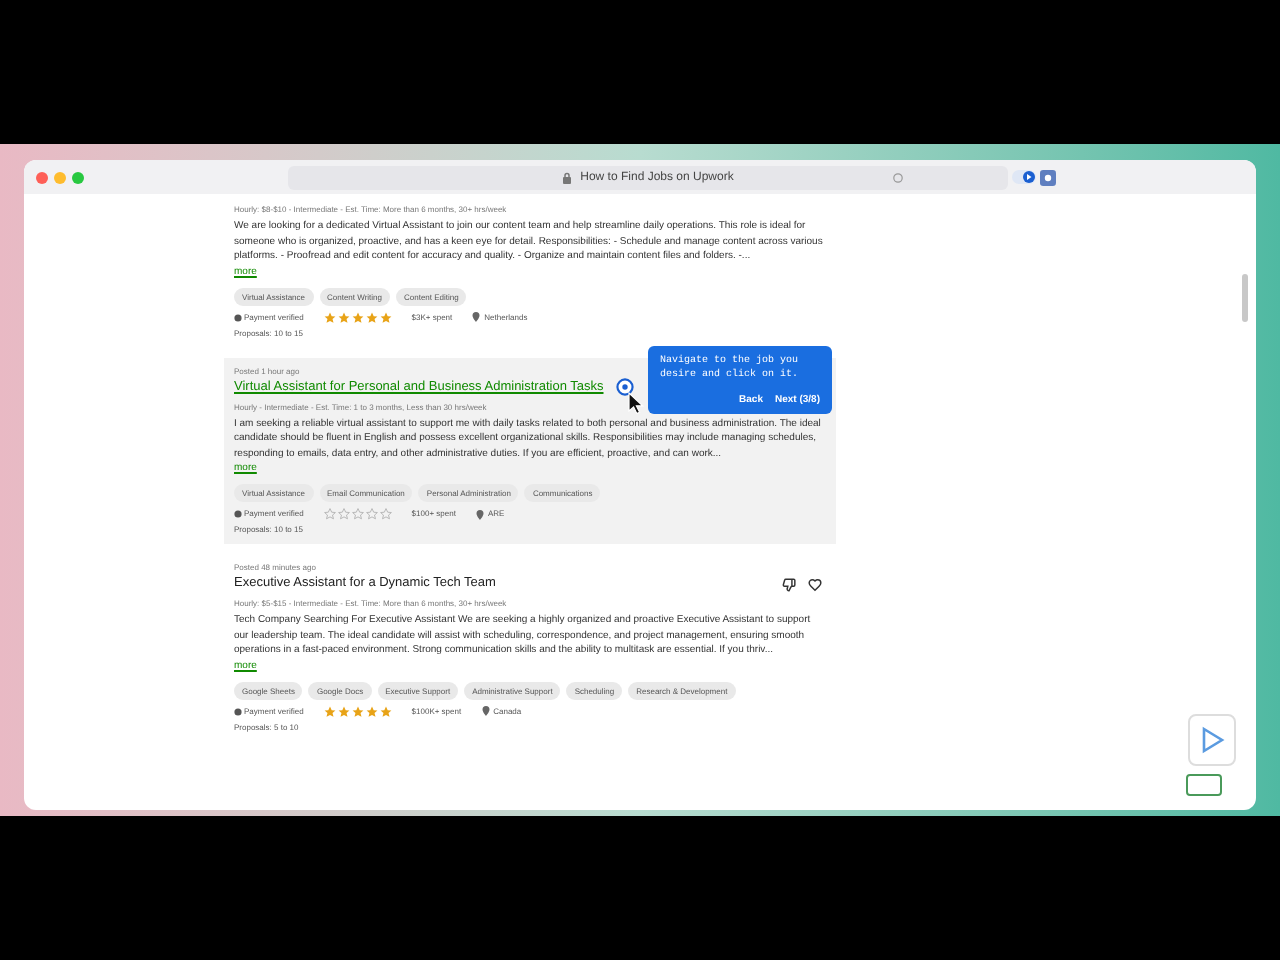  Describe the element at coordinates (1024, 177) in the screenshot. I see `play-toggle-icon` at that location.